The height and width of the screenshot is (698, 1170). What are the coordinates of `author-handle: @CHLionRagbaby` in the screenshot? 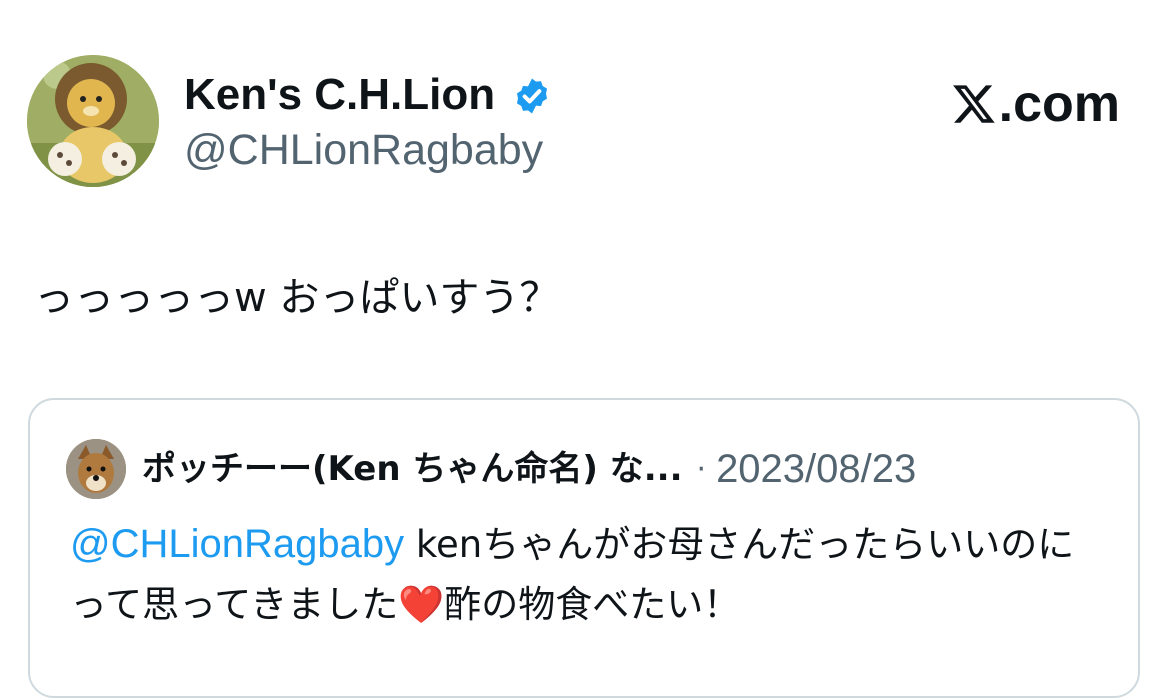 It's located at (363, 150).